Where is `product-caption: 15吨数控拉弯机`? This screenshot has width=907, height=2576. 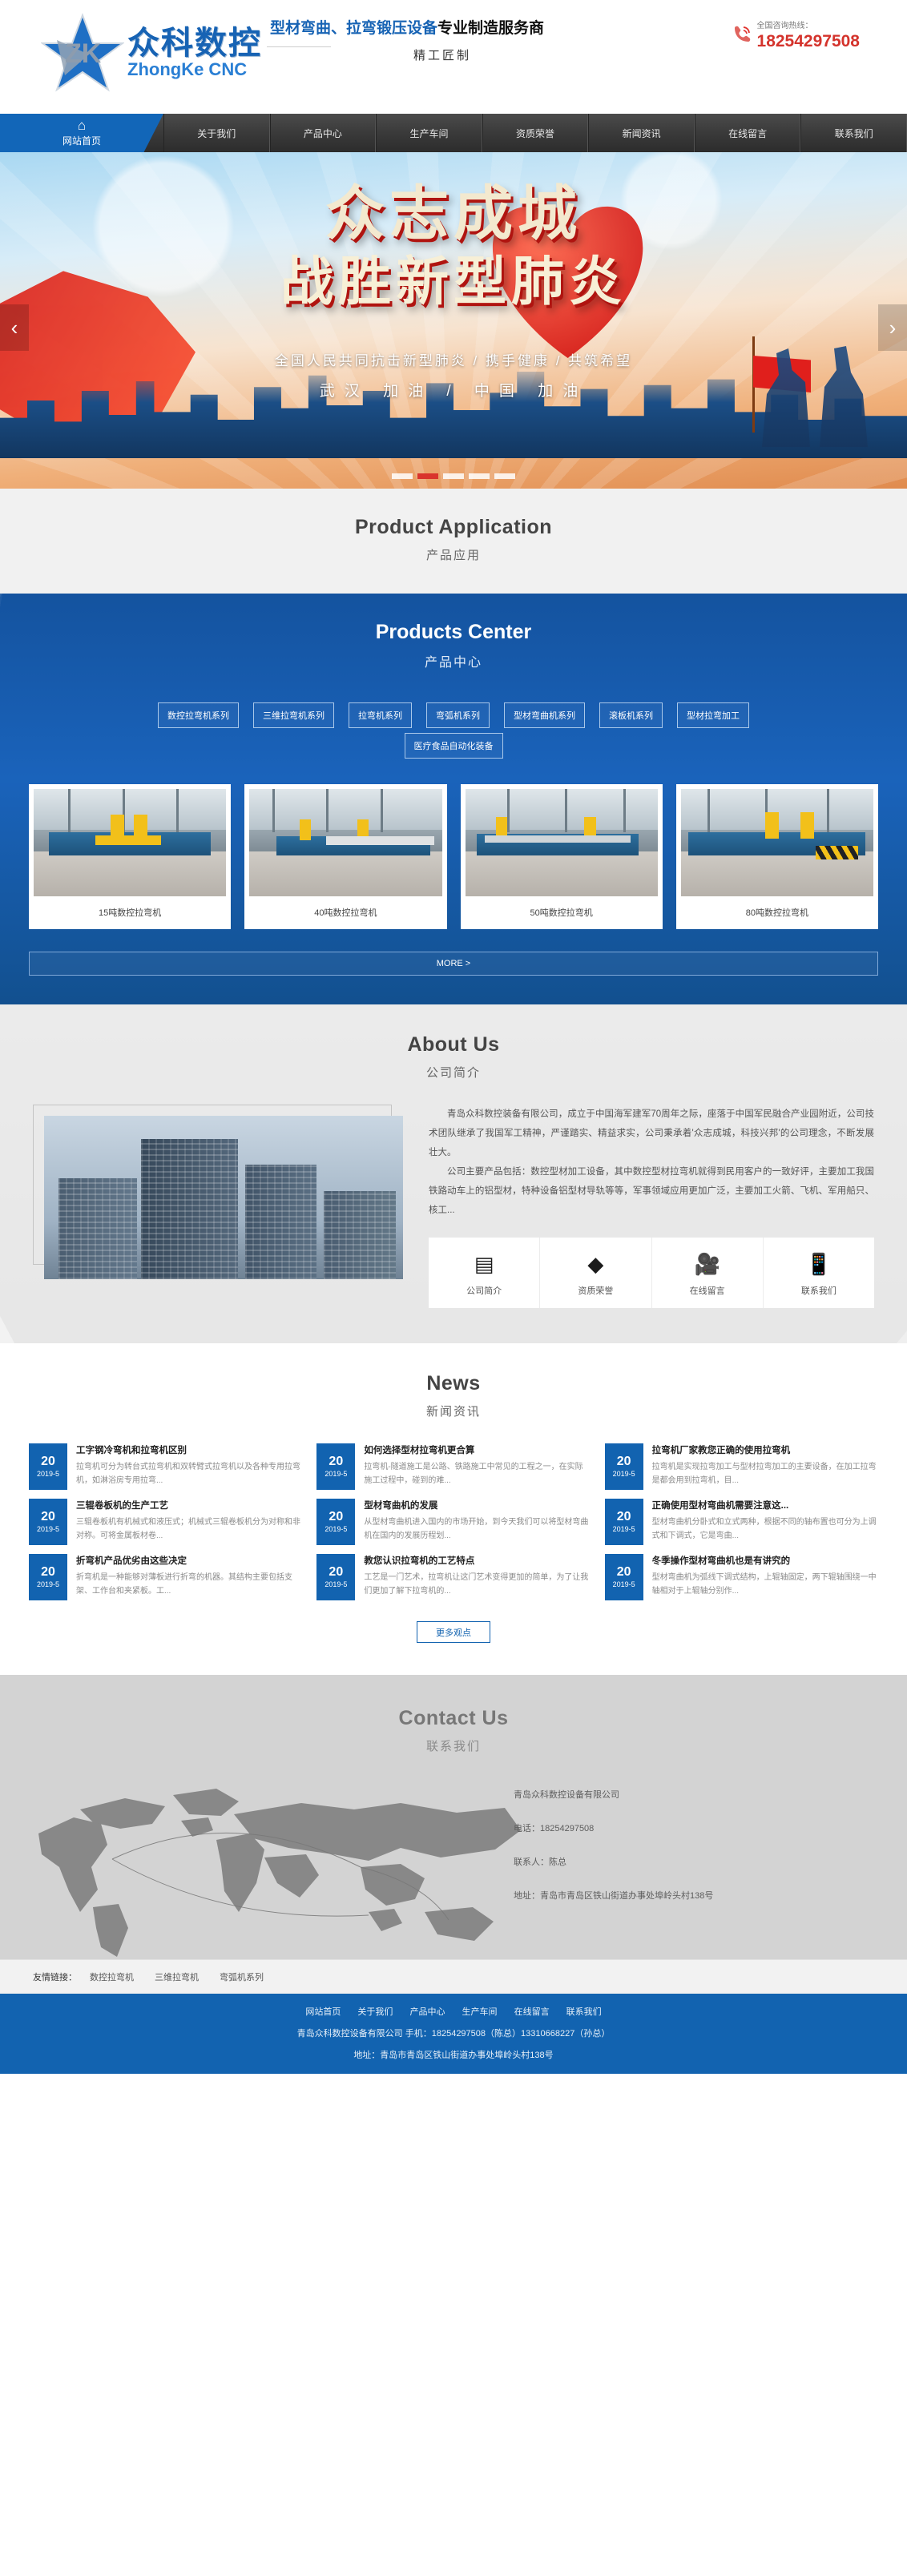 product-caption: 15吨数控拉弯机 is located at coordinates (131, 913).